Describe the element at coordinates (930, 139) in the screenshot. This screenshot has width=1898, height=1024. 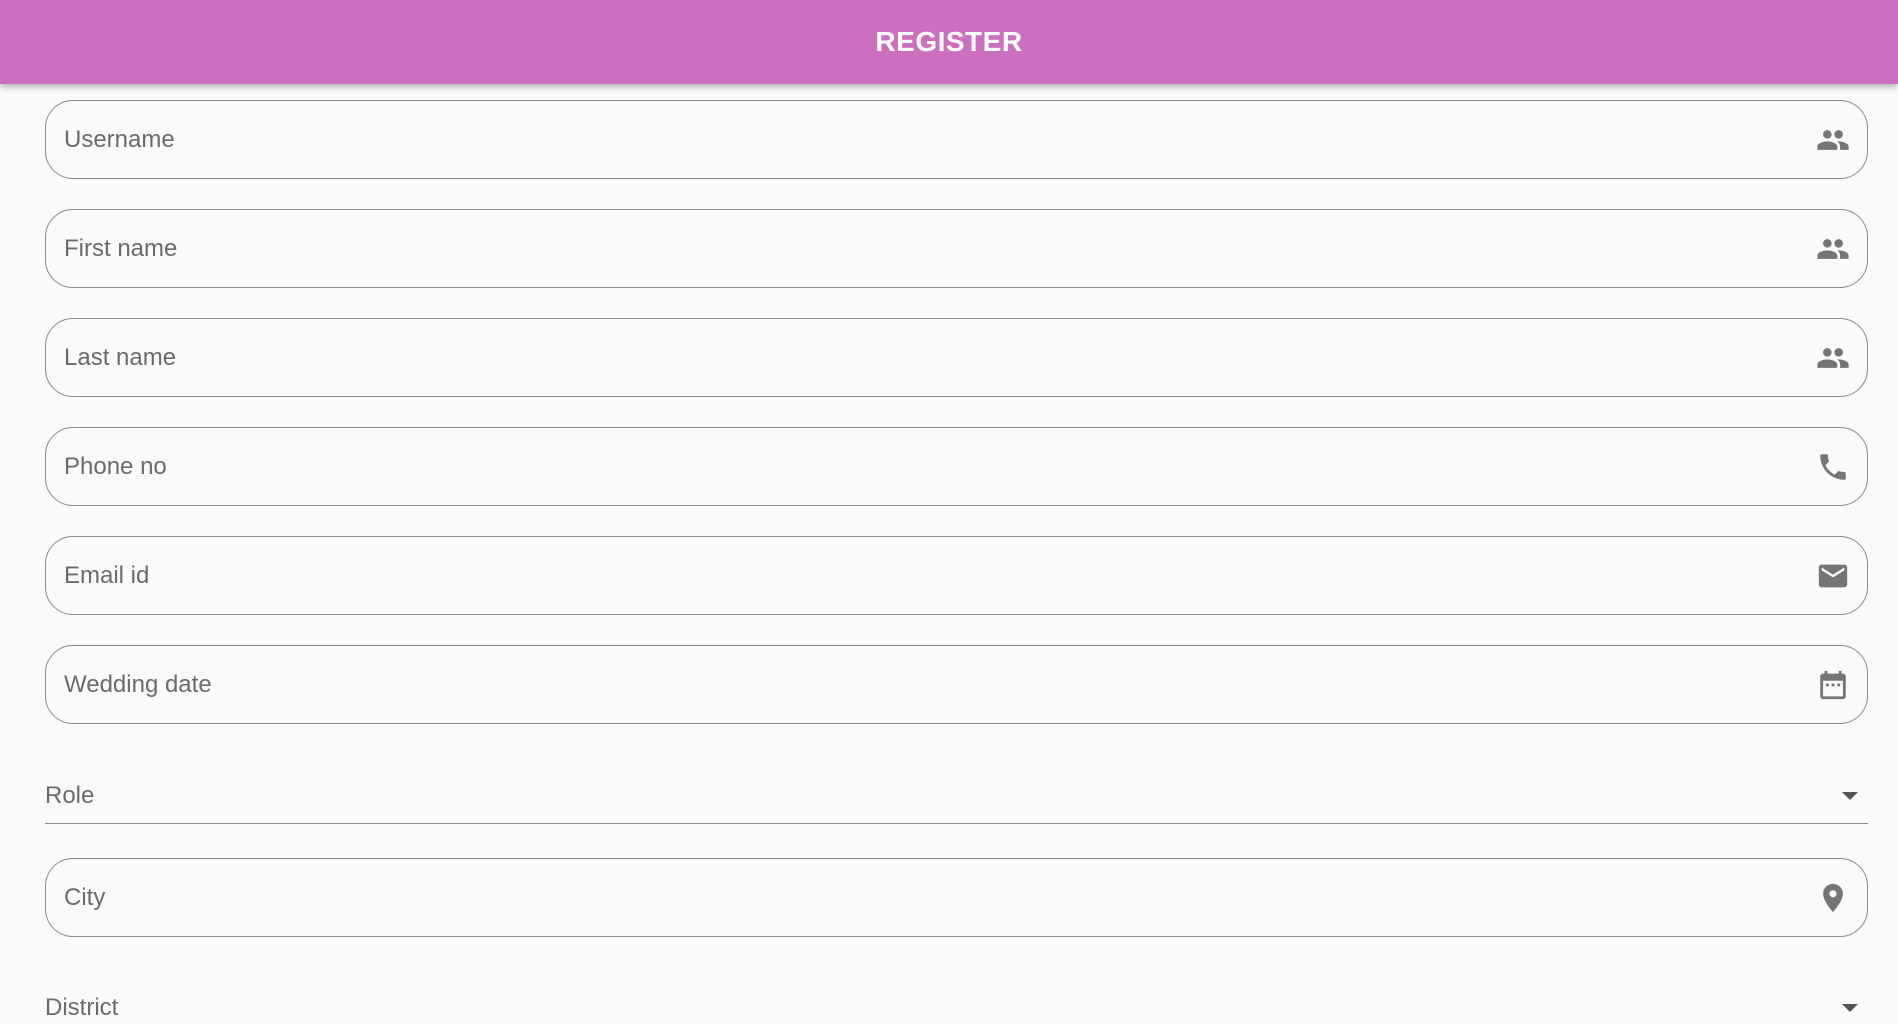
I see `username-input` at that location.